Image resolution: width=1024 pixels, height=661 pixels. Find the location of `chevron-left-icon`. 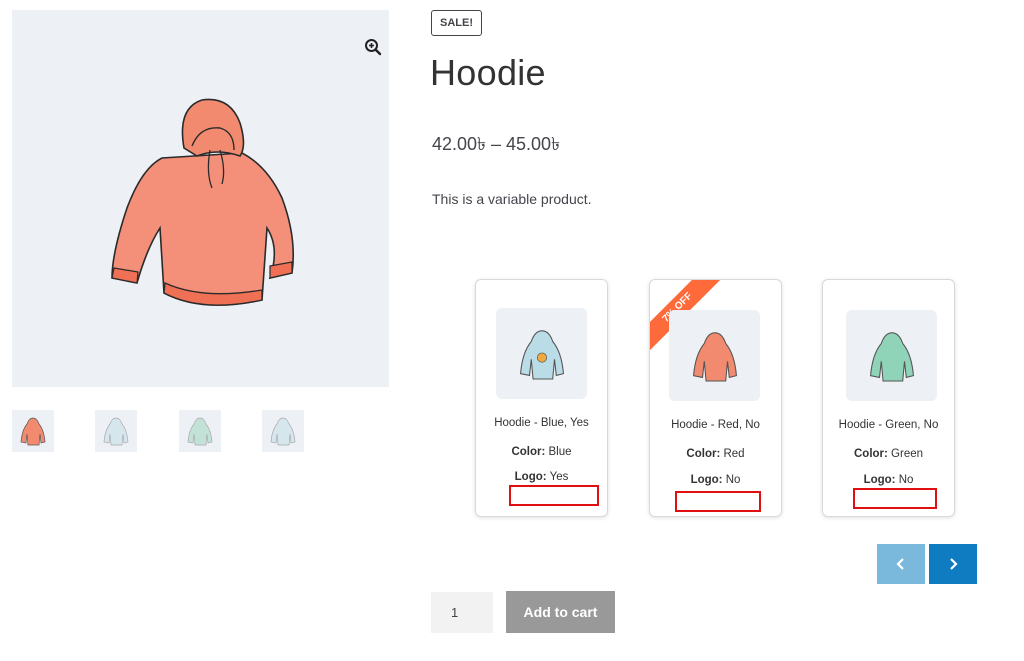

chevron-left-icon is located at coordinates (900, 564).